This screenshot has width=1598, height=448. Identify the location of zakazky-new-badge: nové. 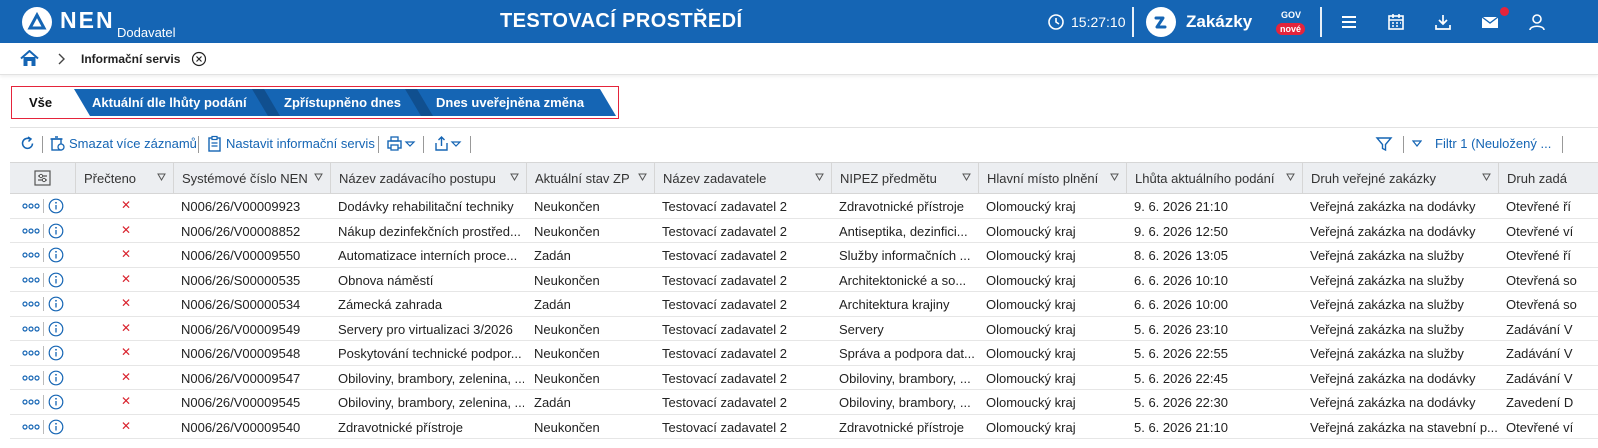
(1291, 29).